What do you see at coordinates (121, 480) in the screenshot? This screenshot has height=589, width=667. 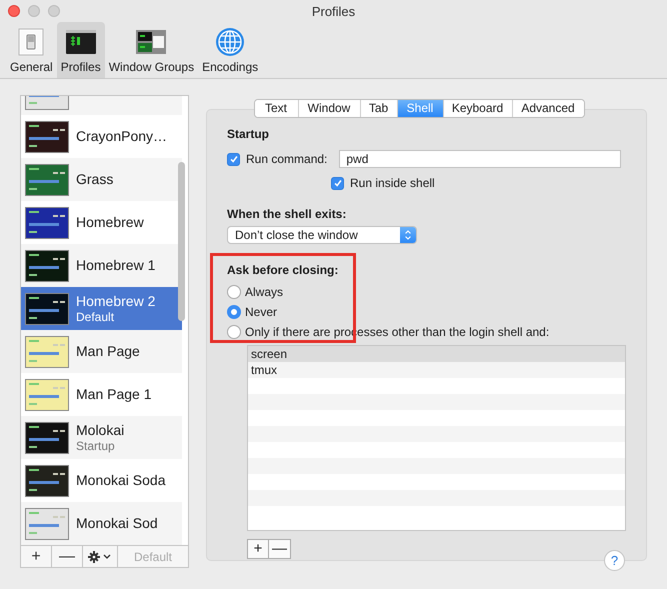 I see `profile-name: Monokai Soda` at bounding box center [121, 480].